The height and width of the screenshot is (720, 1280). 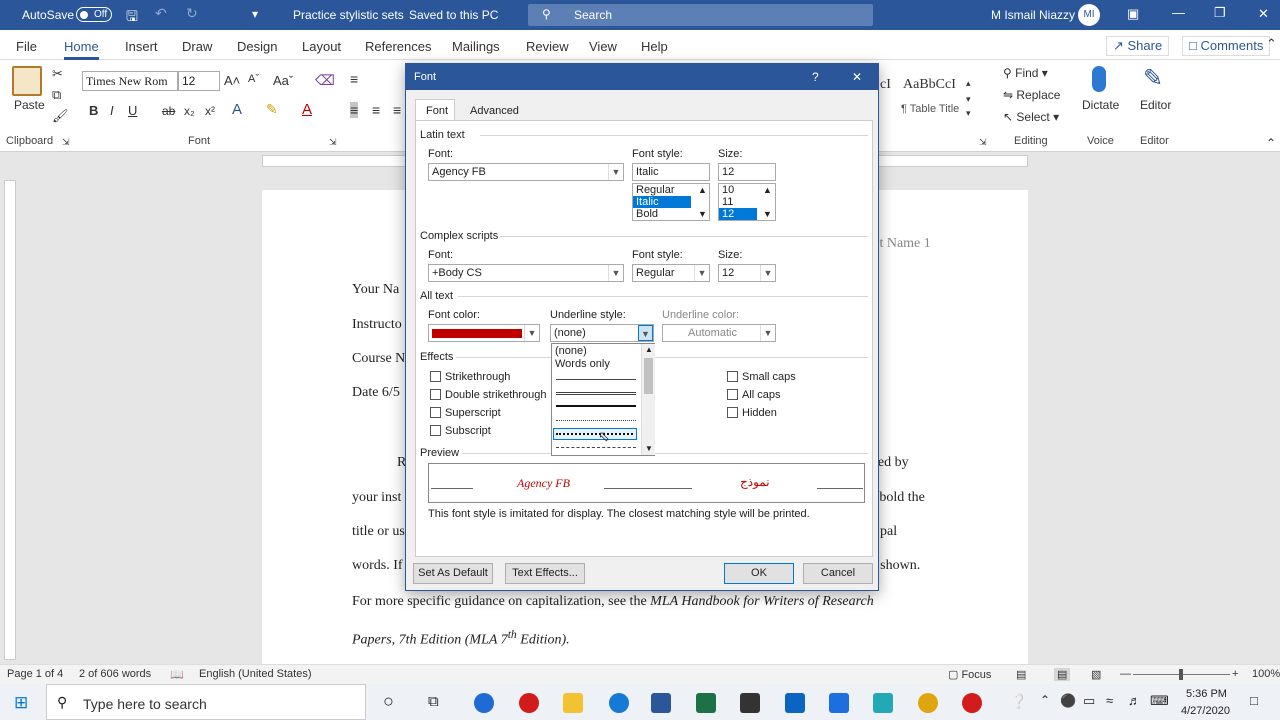 What do you see at coordinates (759, 573) in the screenshot?
I see `ok-button: OK` at bounding box center [759, 573].